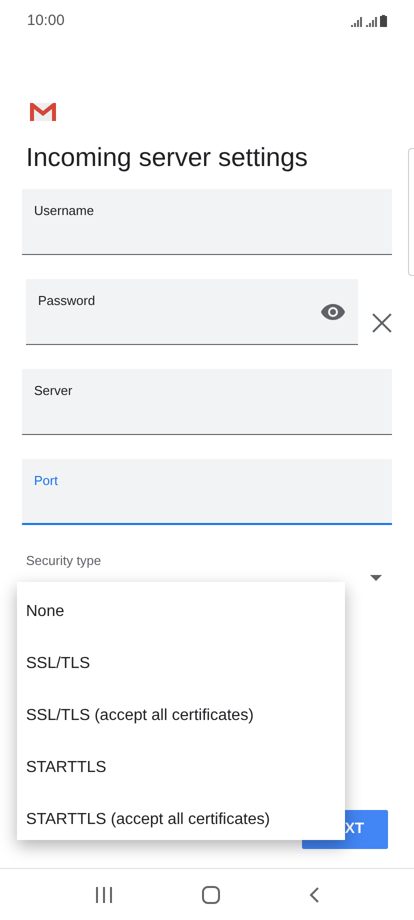 The width and height of the screenshot is (414, 920). I want to click on back-icon, so click(314, 894).